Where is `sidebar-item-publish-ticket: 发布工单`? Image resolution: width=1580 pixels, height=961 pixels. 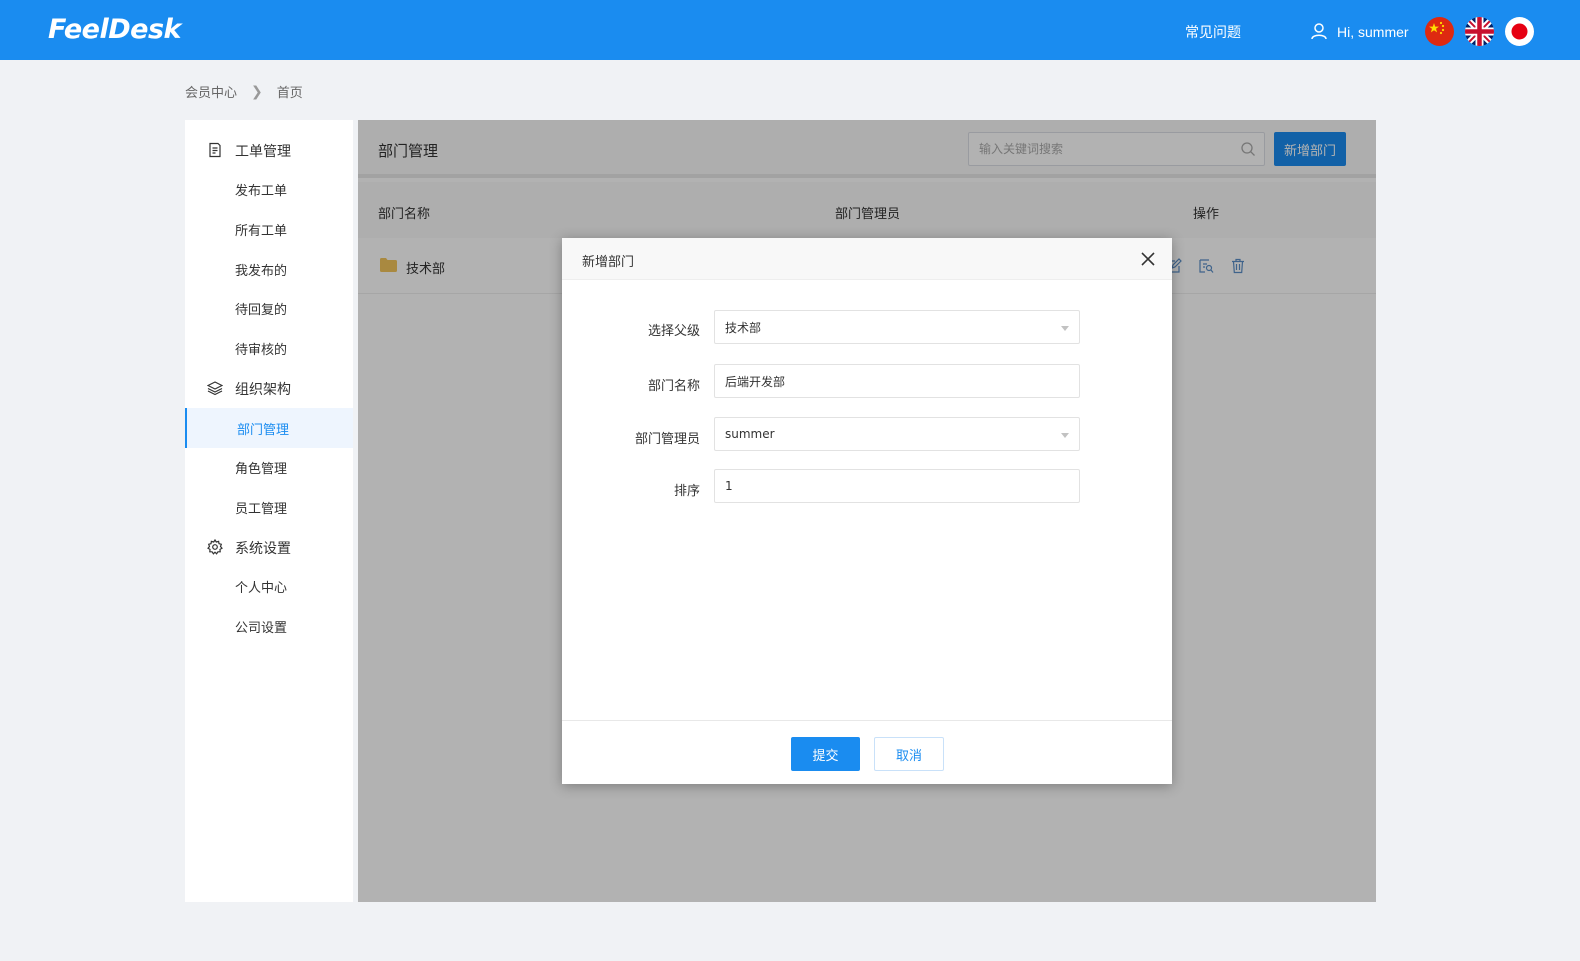
sidebar-item-publish-ticket: 发布工单 is located at coordinates (269, 189).